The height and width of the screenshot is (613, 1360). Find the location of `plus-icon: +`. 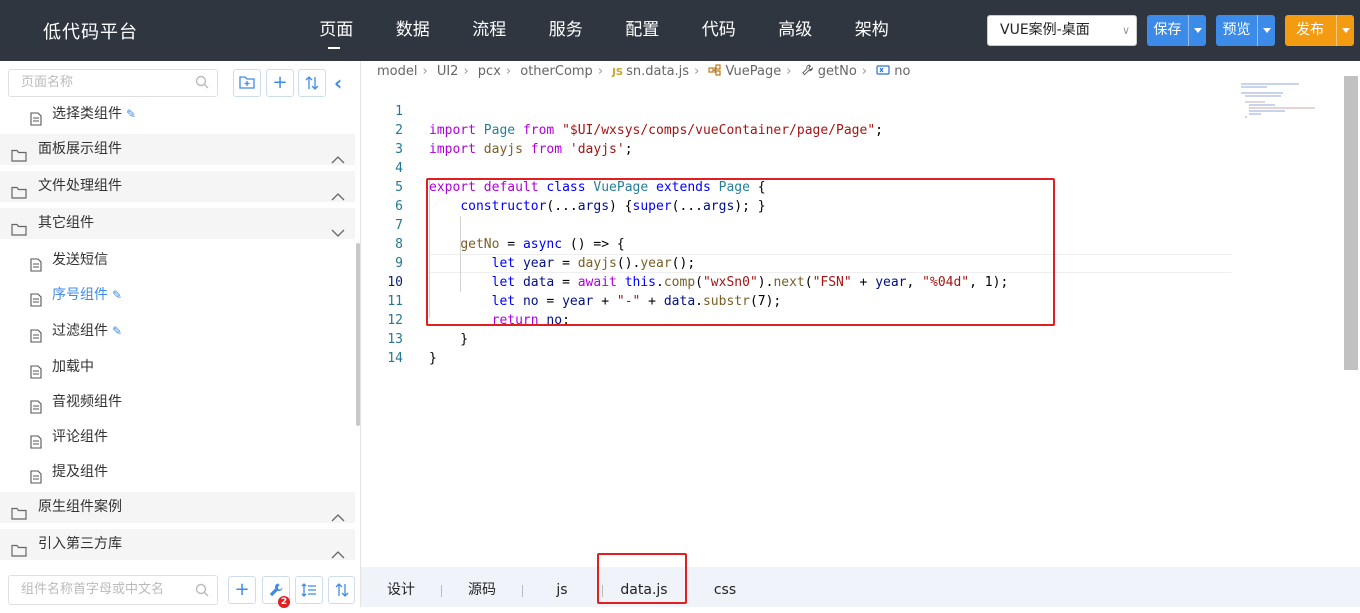

plus-icon: + is located at coordinates (242, 589).